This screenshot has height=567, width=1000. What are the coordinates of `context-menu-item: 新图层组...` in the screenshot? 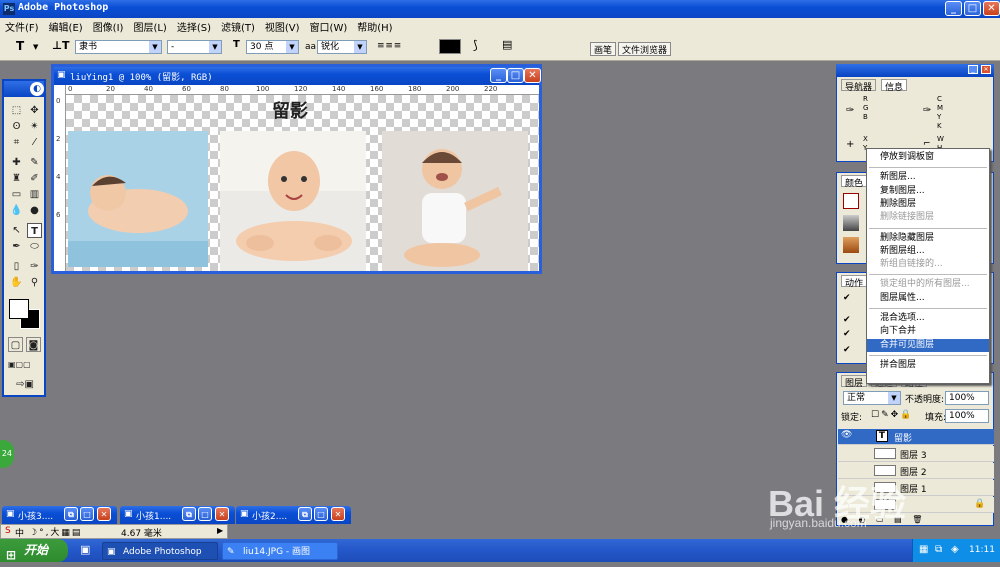 It's located at (928, 251).